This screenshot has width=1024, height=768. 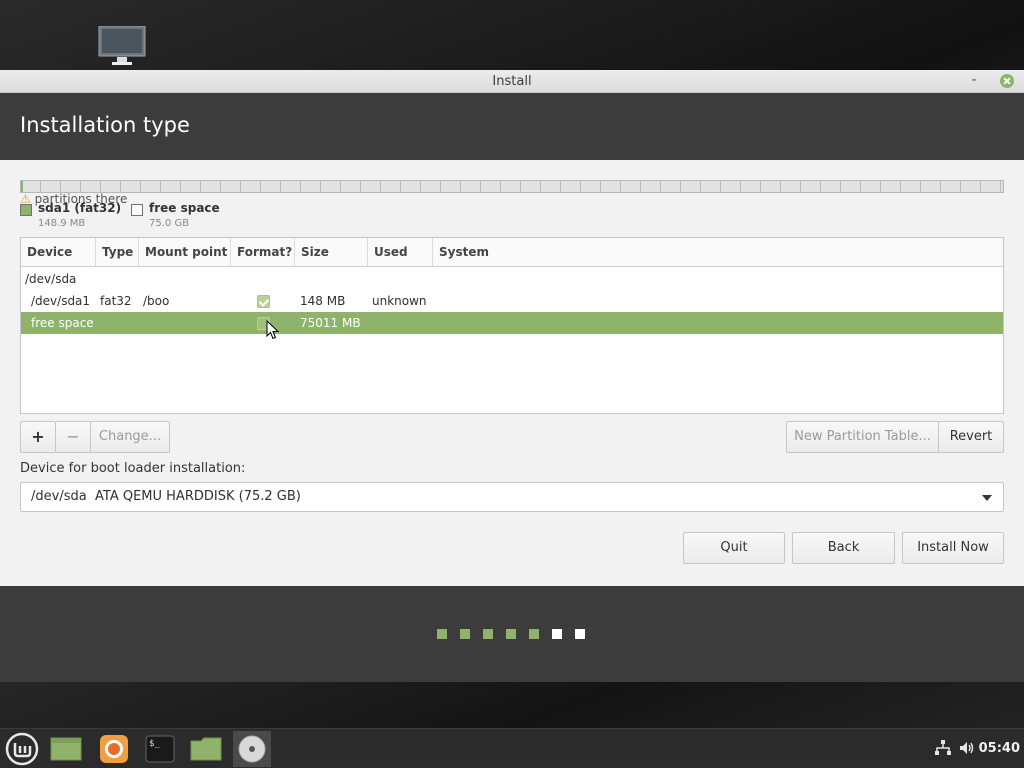 What do you see at coordinates (971, 437) in the screenshot?
I see `revert-button: Revert` at bounding box center [971, 437].